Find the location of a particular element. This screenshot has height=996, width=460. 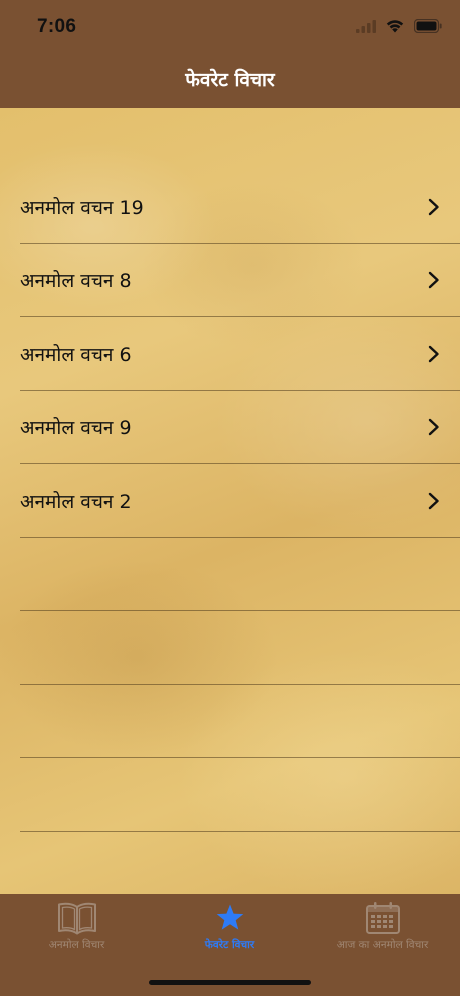

tab-favorite-vichar: फेवरेट विचार is located at coordinates (229, 926).